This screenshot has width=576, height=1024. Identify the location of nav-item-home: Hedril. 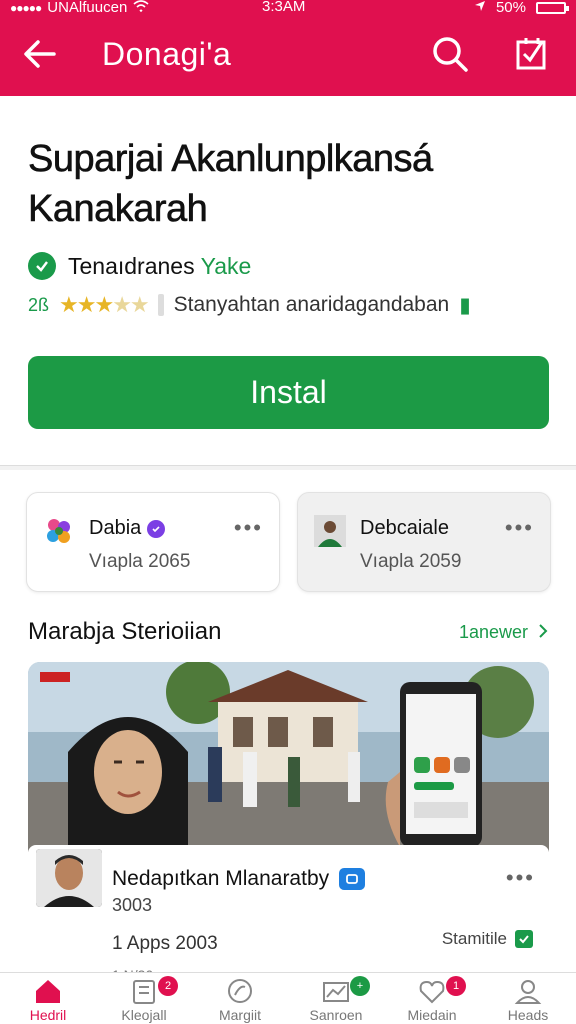
(48, 998).